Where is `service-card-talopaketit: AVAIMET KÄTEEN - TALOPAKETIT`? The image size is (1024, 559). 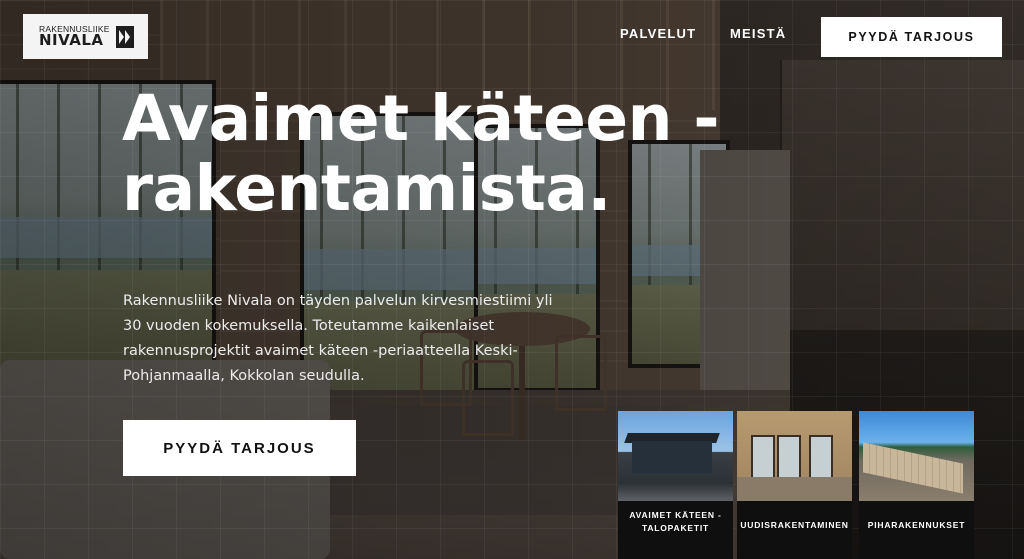
service-card-talopaketit: AVAIMET KÄTEEN - TALOPAKETIT is located at coordinates (675, 485).